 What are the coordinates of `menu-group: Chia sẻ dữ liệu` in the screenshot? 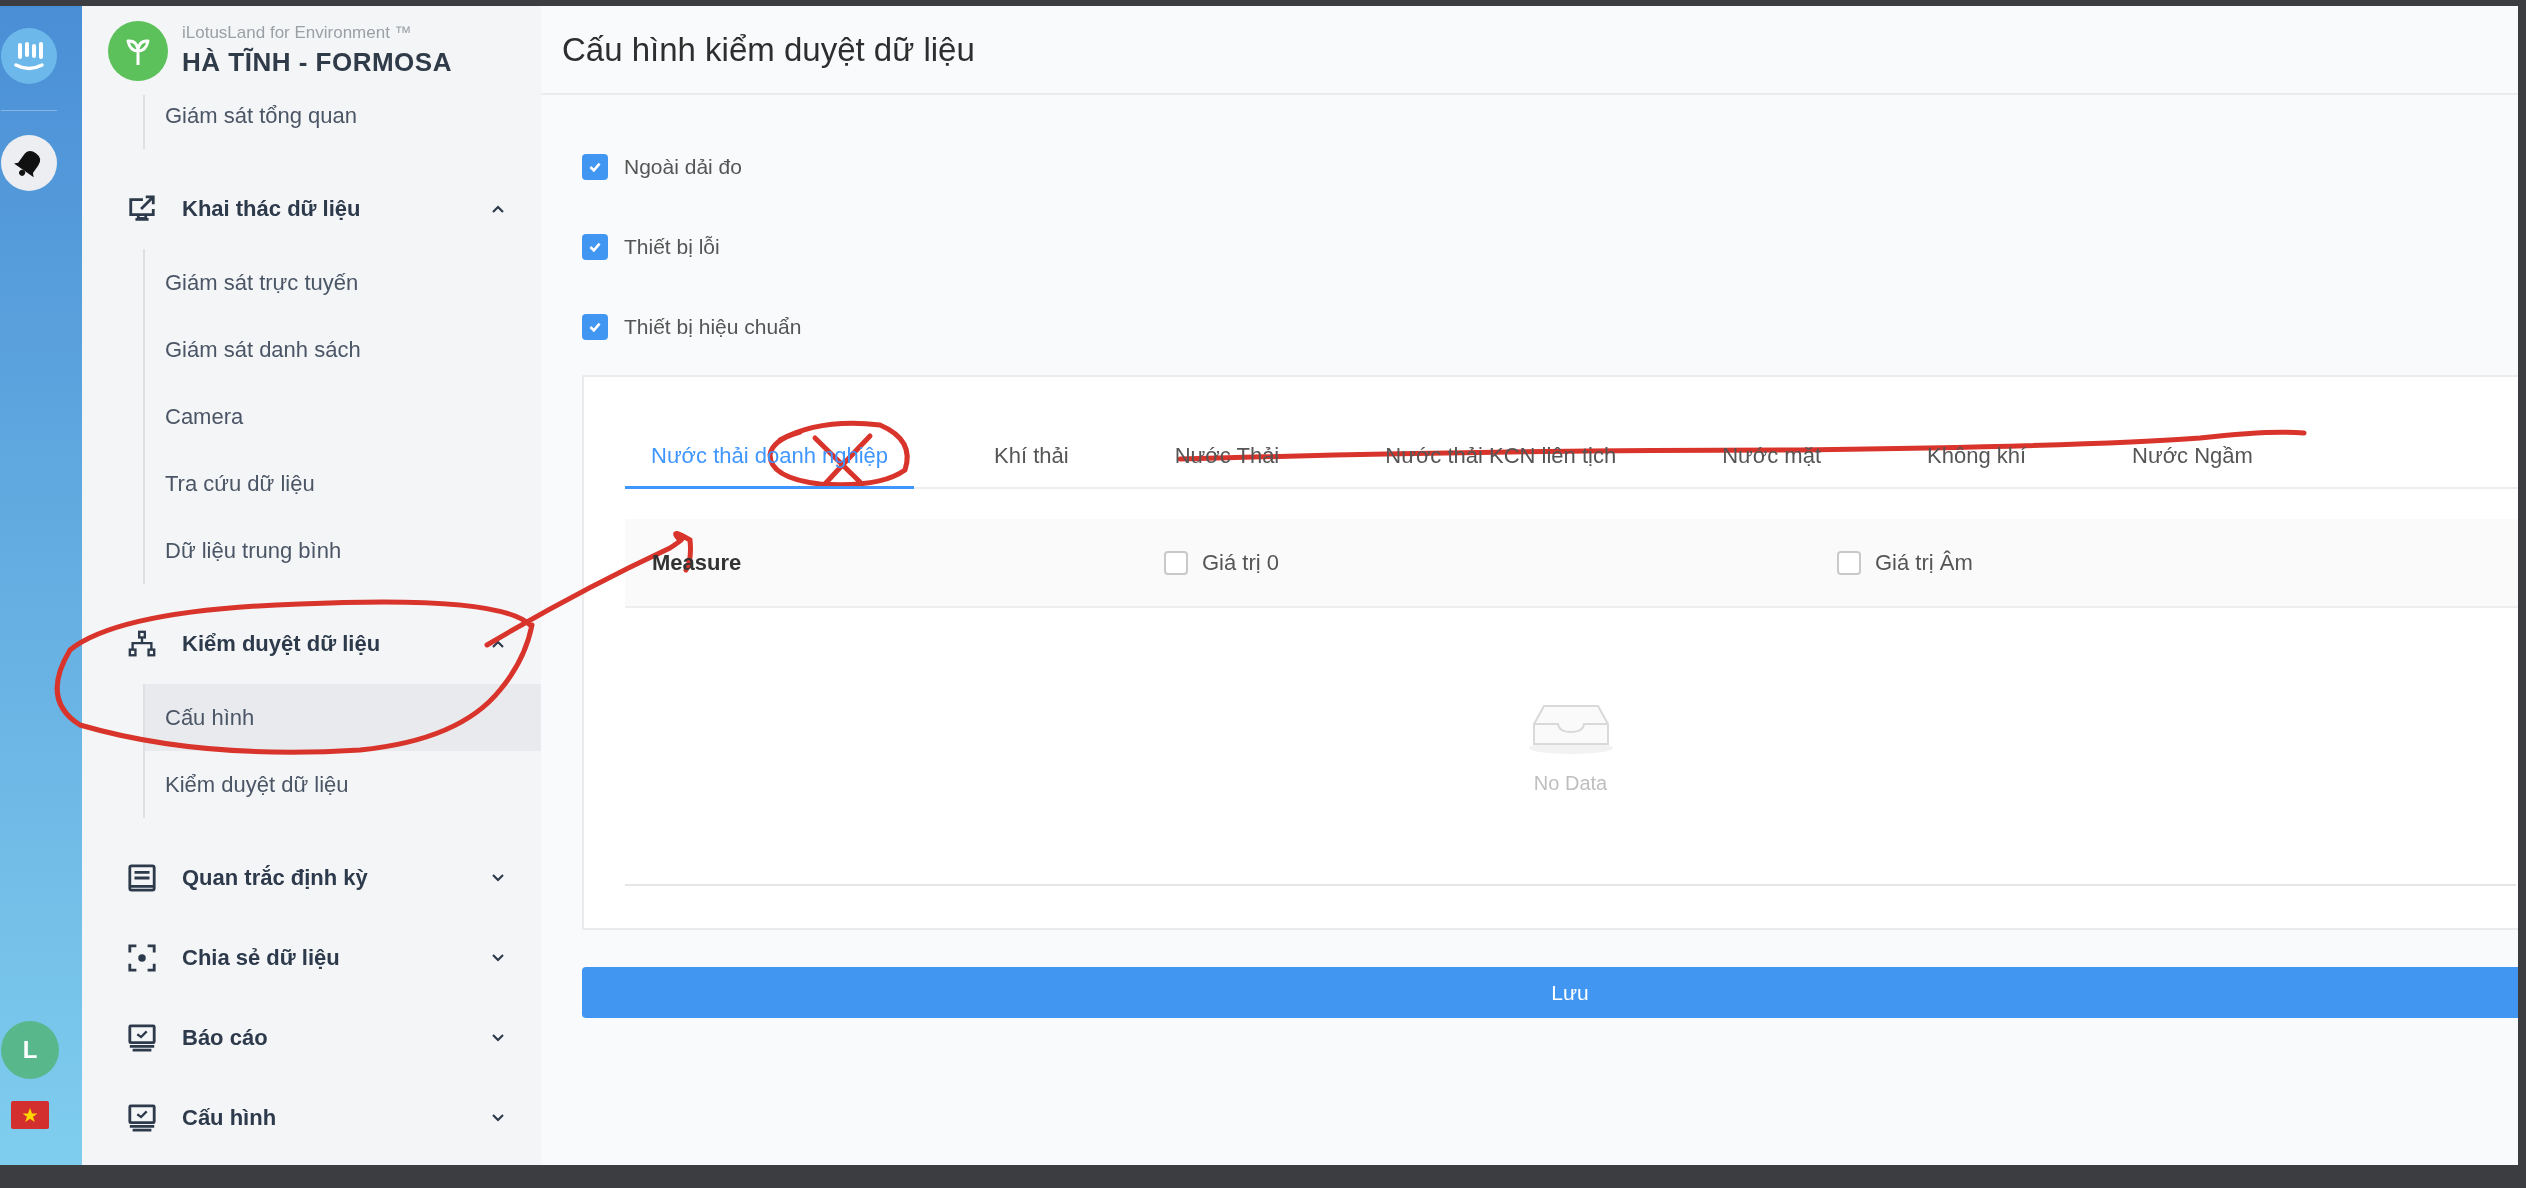 It's located at (311, 958).